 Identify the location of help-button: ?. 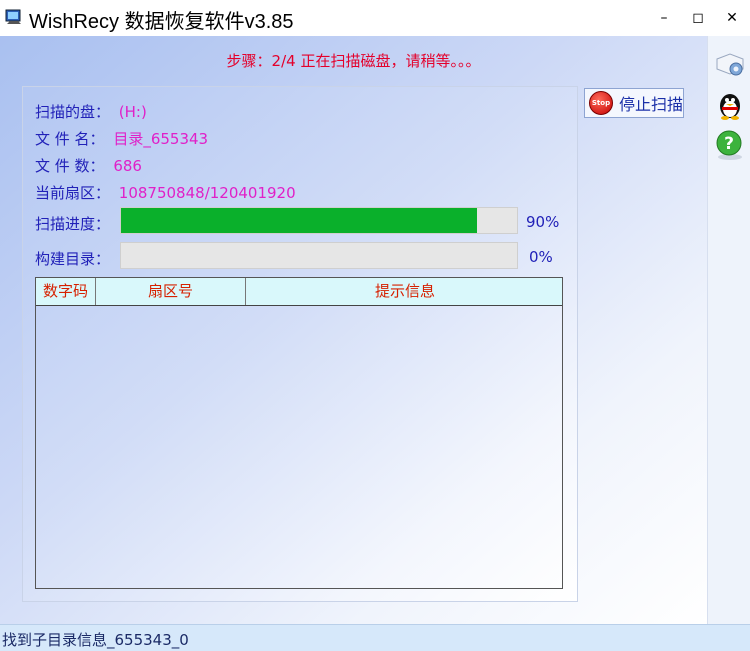
(730, 145).